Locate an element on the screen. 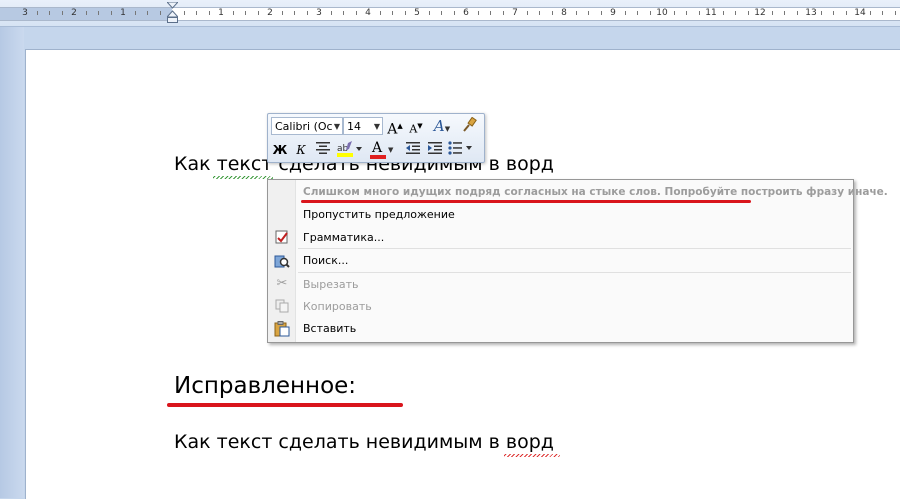 Image resolution: width=900 pixels, height=499 pixels. highlight-button: ab is located at coordinates (349, 150).